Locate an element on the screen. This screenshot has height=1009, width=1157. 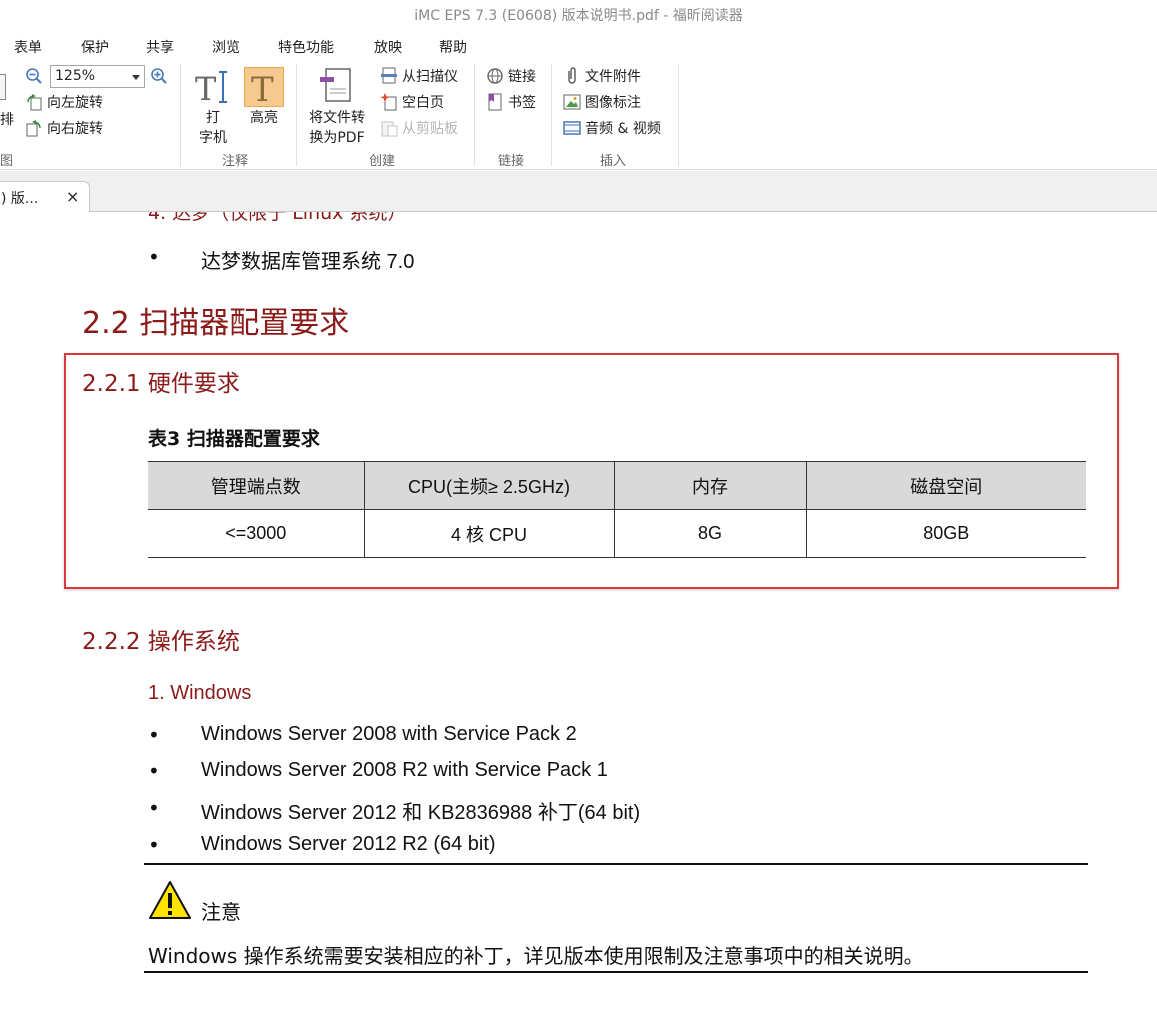
link-button: 链接 is located at coordinates (511, 76).